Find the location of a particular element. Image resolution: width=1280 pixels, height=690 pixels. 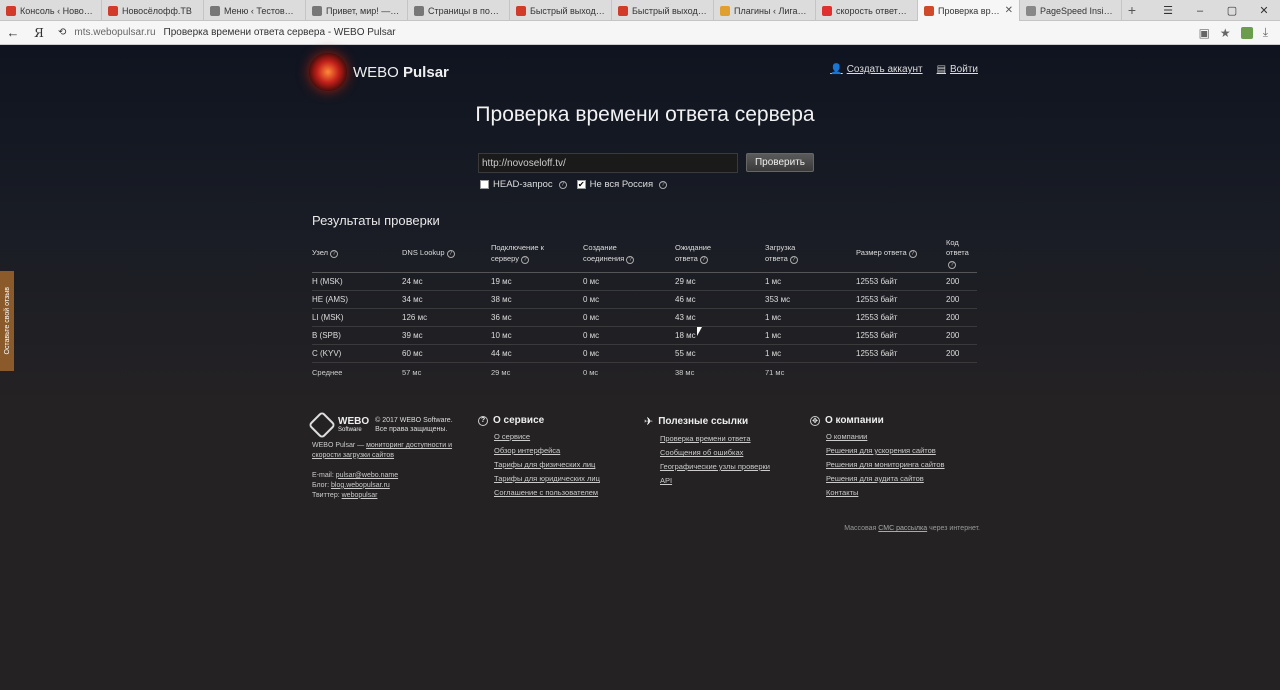

table-cell: 43 мс is located at coordinates (685, 317).